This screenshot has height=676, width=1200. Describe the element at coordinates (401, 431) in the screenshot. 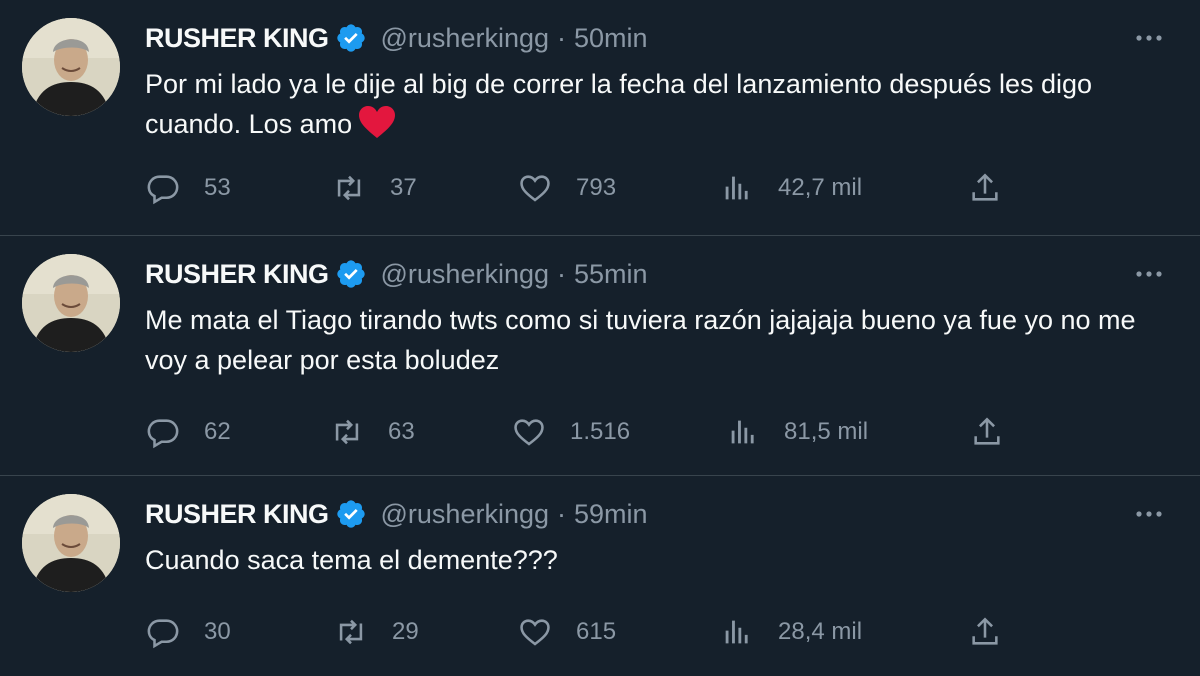

I see `retweet-count: 63` at that location.